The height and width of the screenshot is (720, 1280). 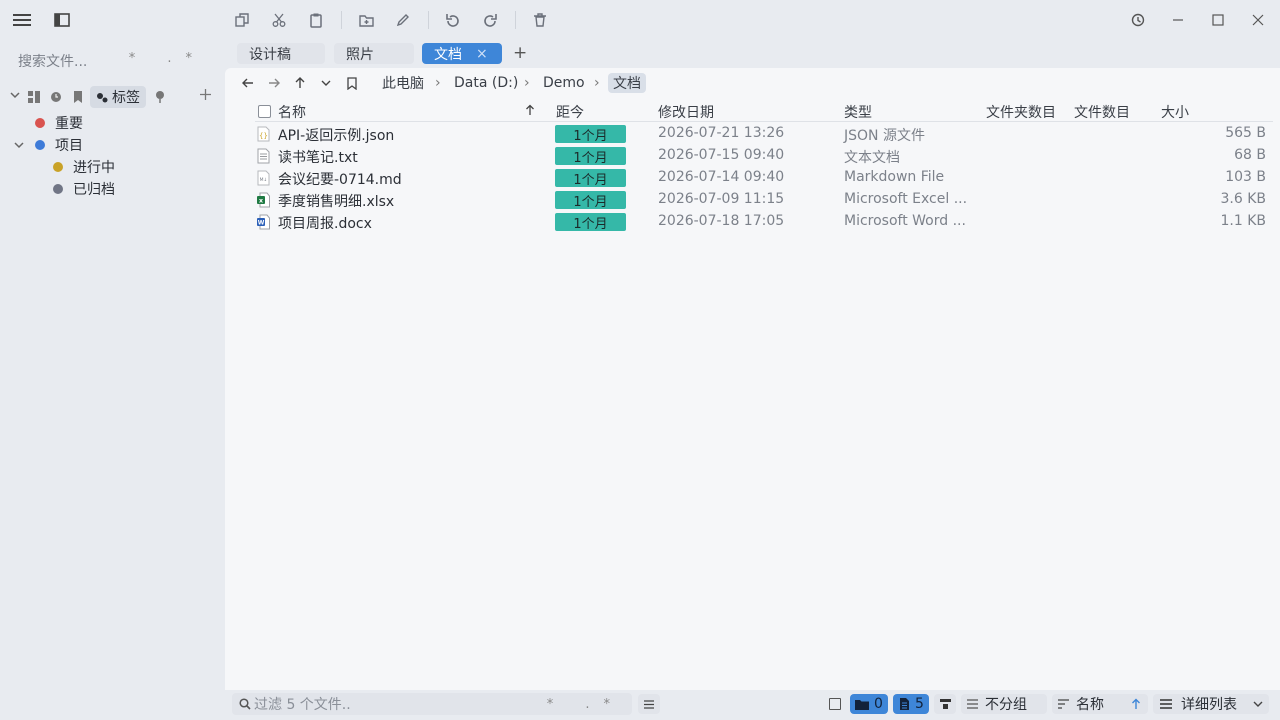 I want to click on sort-by-dropdown: 名称, so click(x=1100, y=704).